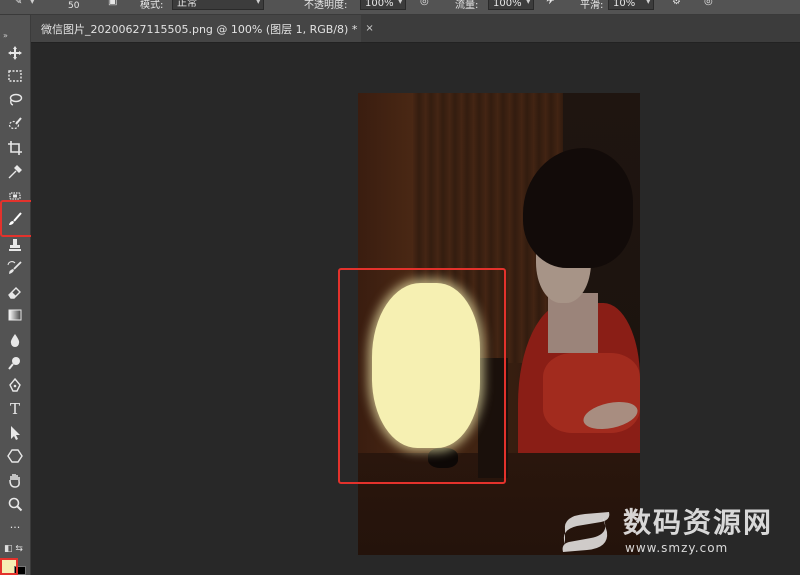 This screenshot has height=575, width=800. I want to click on zoom-tool-icon, so click(15, 504).